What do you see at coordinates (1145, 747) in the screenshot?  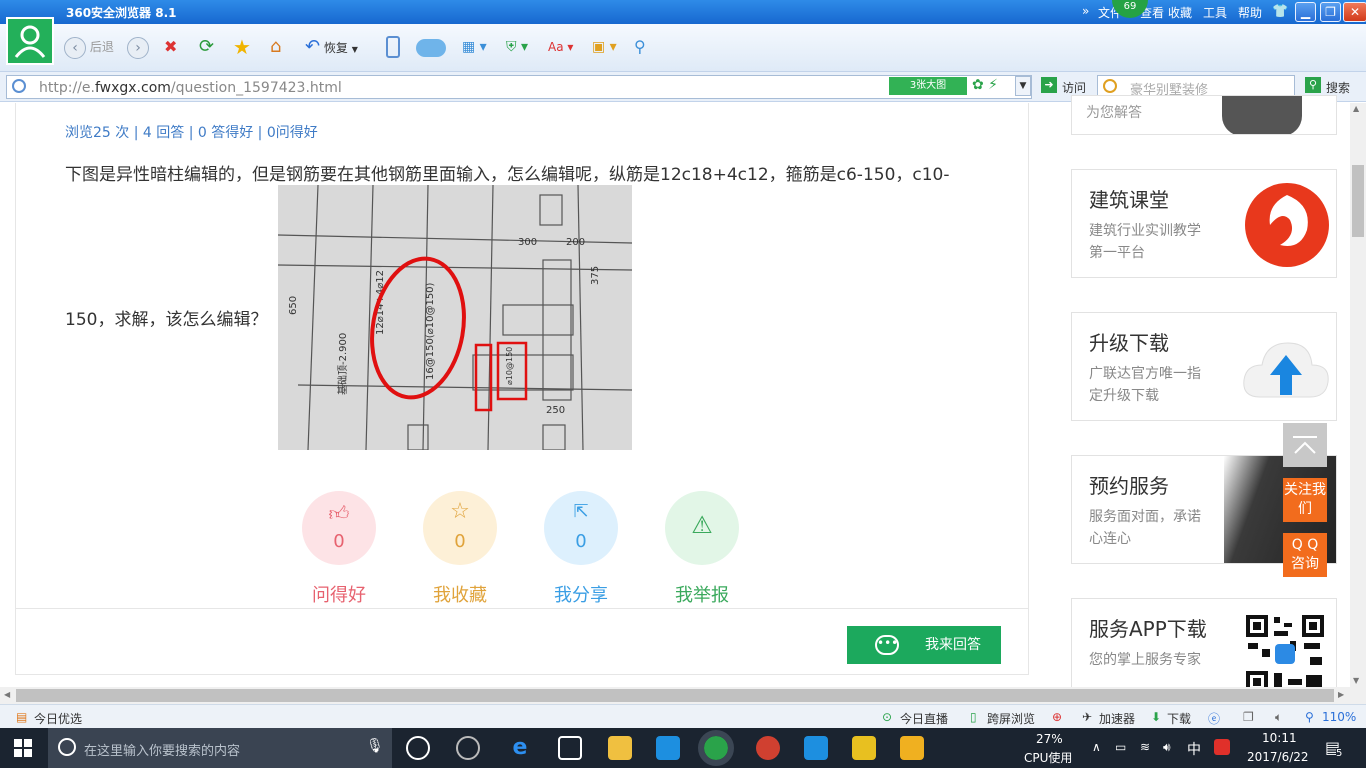 I see `wifi-icon: ≋` at bounding box center [1145, 747].